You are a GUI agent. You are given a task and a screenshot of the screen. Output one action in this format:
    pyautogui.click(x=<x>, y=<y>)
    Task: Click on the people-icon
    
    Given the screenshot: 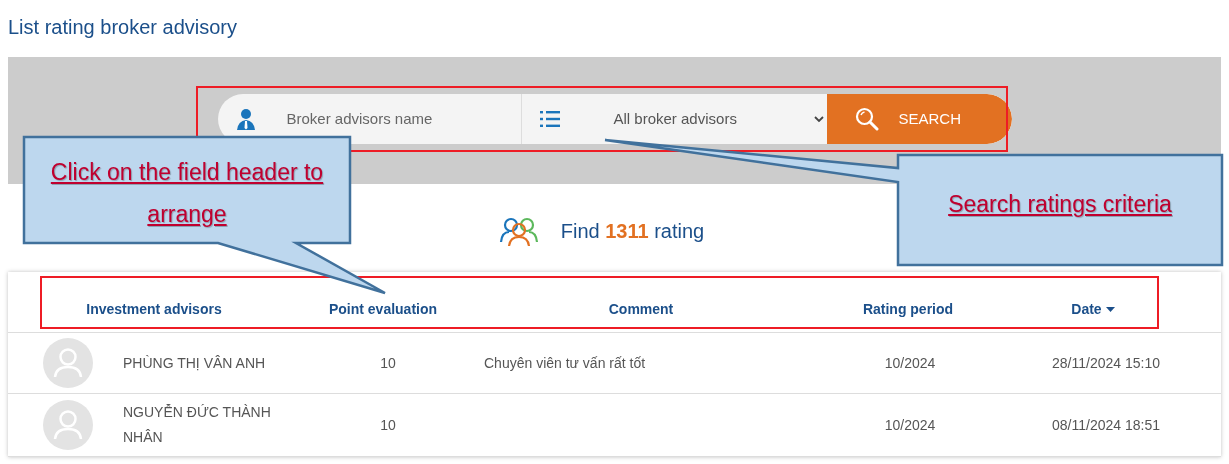 What is the action you would take?
    pyautogui.click(x=518, y=231)
    